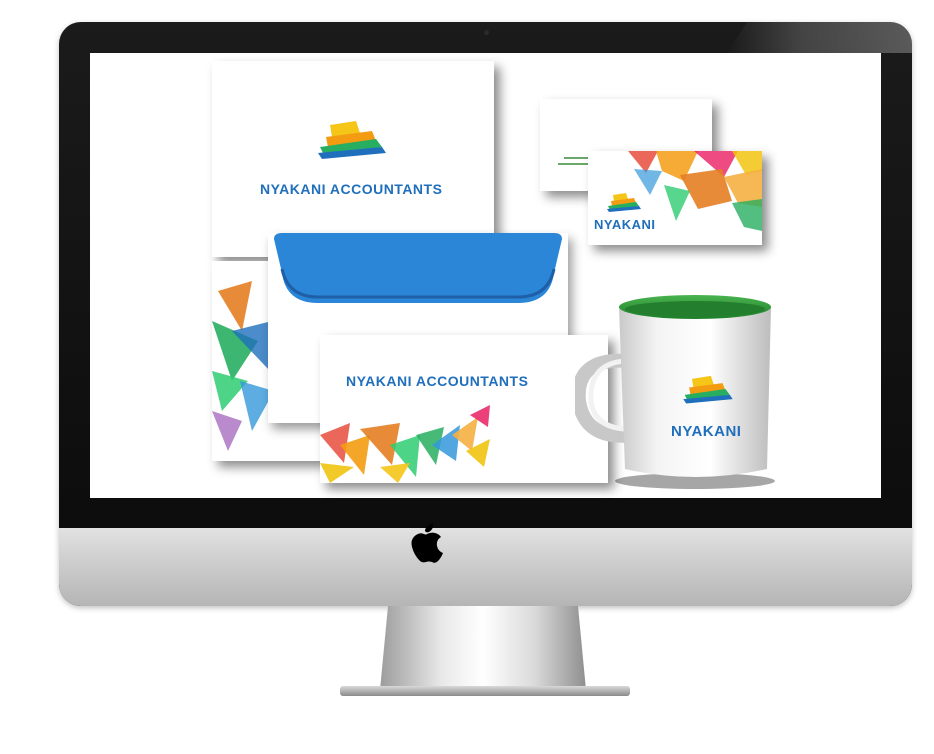 The image size is (934, 754). What do you see at coordinates (437, 381) in the screenshot?
I see `envelope-company-name: NYAKANI ACCOUNTANTS` at bounding box center [437, 381].